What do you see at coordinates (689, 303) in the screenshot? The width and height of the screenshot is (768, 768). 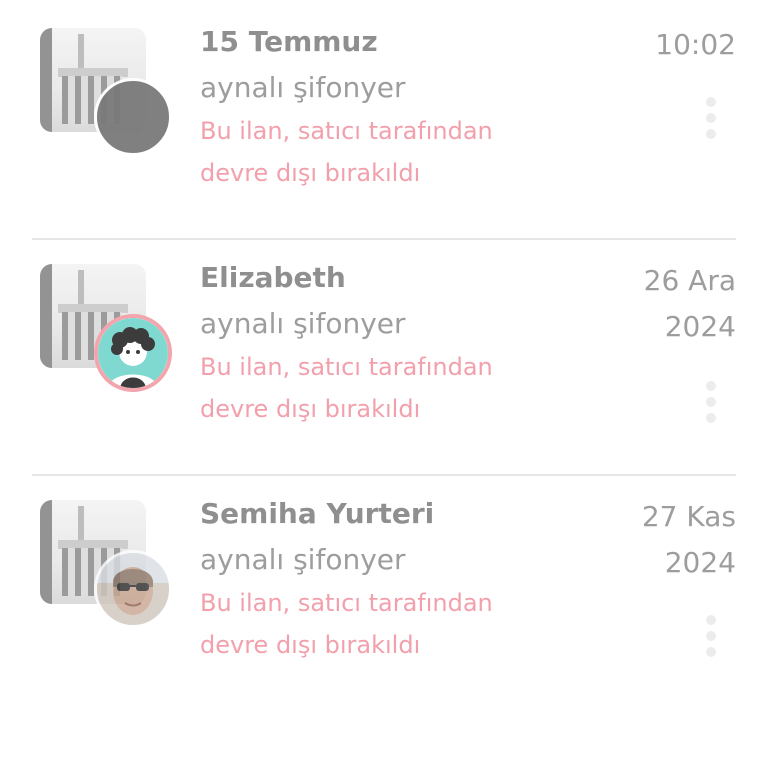 I see `conversation-date: 26 Ara 2024` at bounding box center [689, 303].